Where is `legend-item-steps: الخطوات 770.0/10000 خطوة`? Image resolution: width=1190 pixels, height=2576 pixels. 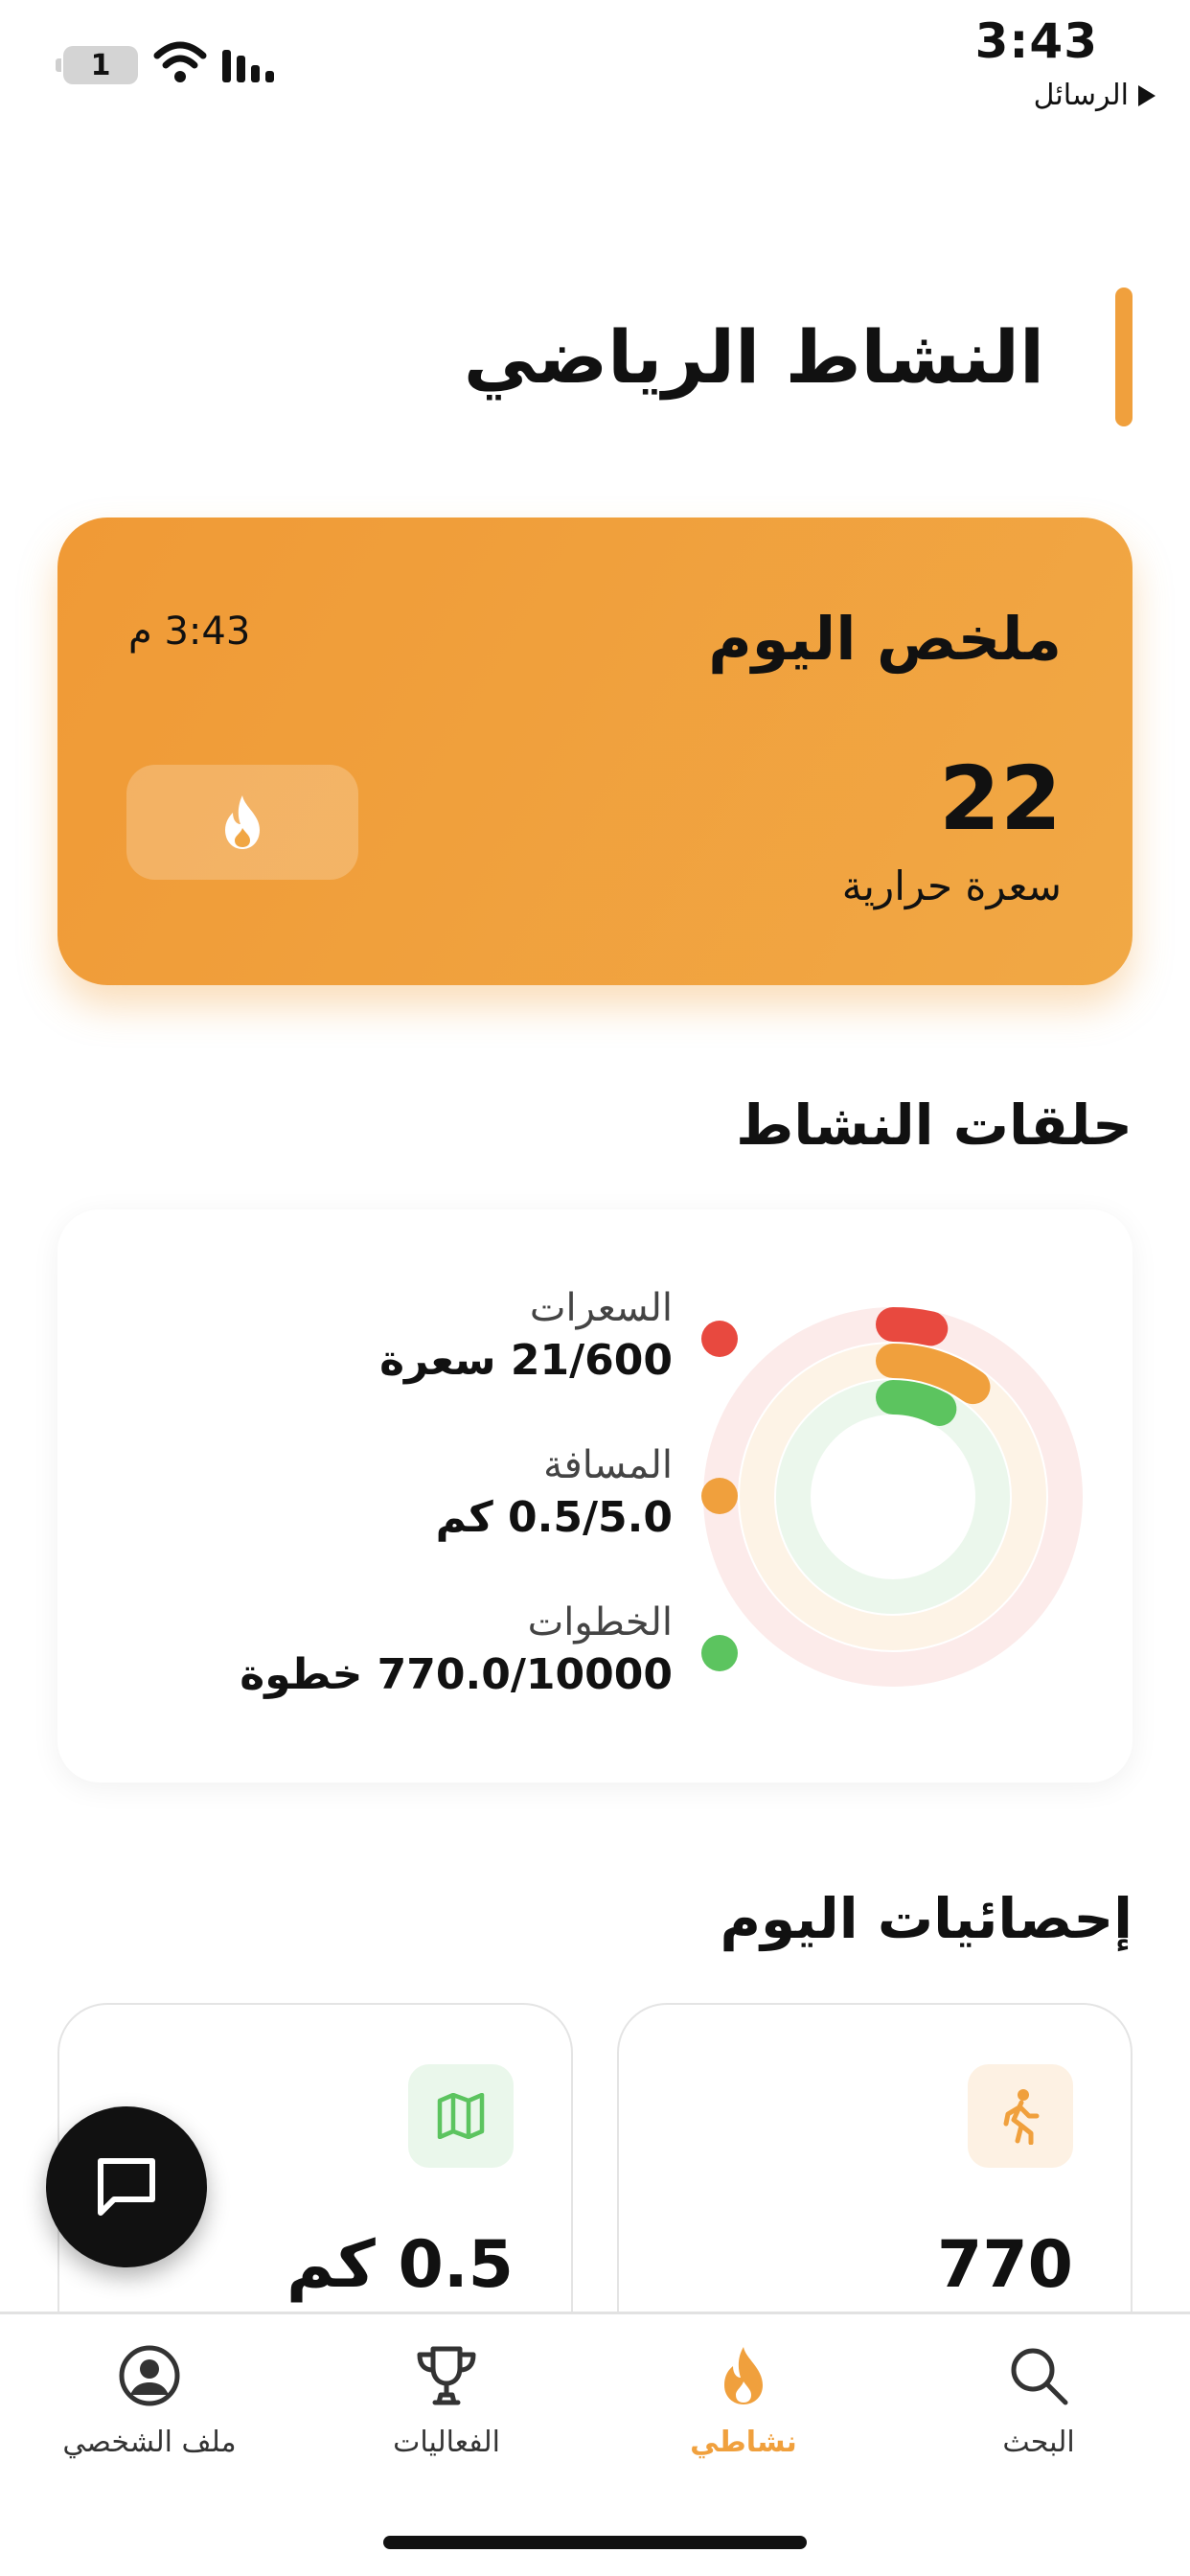 legend-item-steps: الخطوات 770.0/10000 خطوة is located at coordinates (418, 1649).